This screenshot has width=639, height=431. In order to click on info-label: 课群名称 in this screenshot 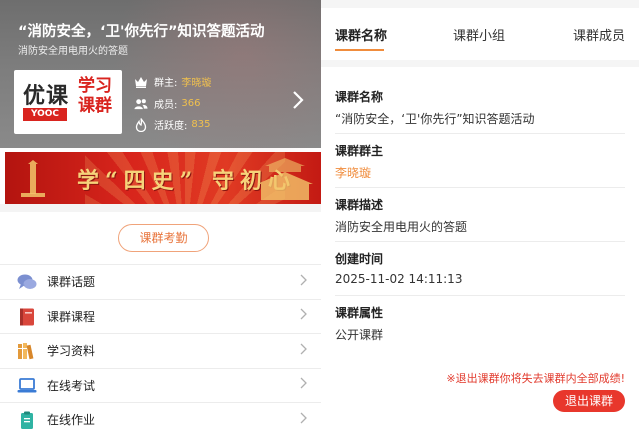, I will do `click(359, 97)`.